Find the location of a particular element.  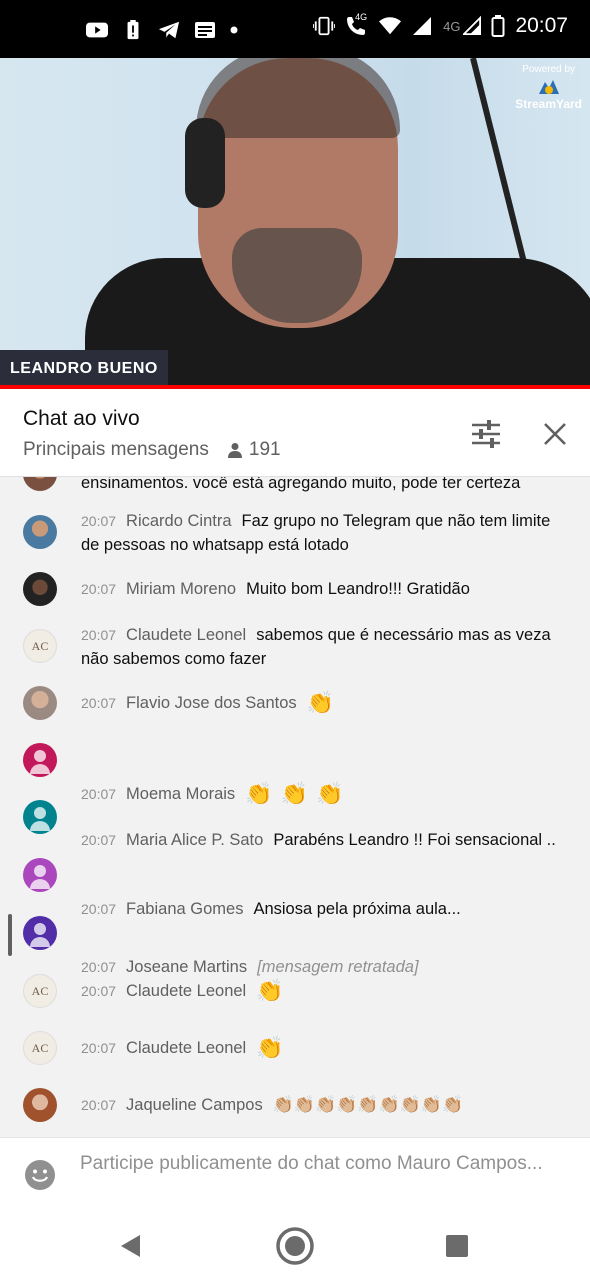

message-author: Flavio Jose dos Santos is located at coordinates (211, 703).